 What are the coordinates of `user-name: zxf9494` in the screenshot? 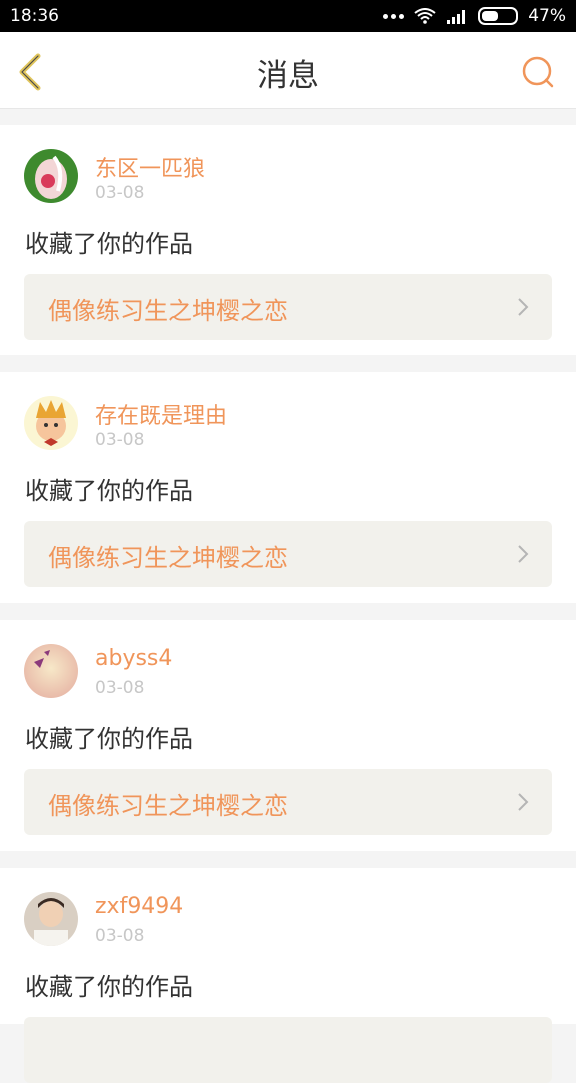 It's located at (139, 906).